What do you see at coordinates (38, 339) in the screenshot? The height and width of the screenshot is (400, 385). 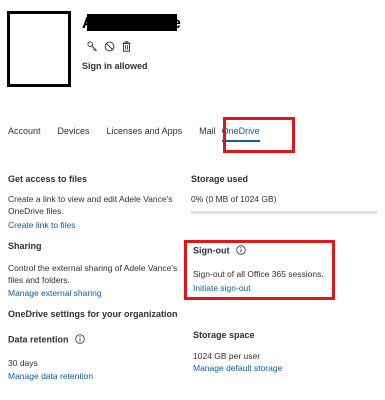 I see `data-retention-heading: Data retention` at bounding box center [38, 339].